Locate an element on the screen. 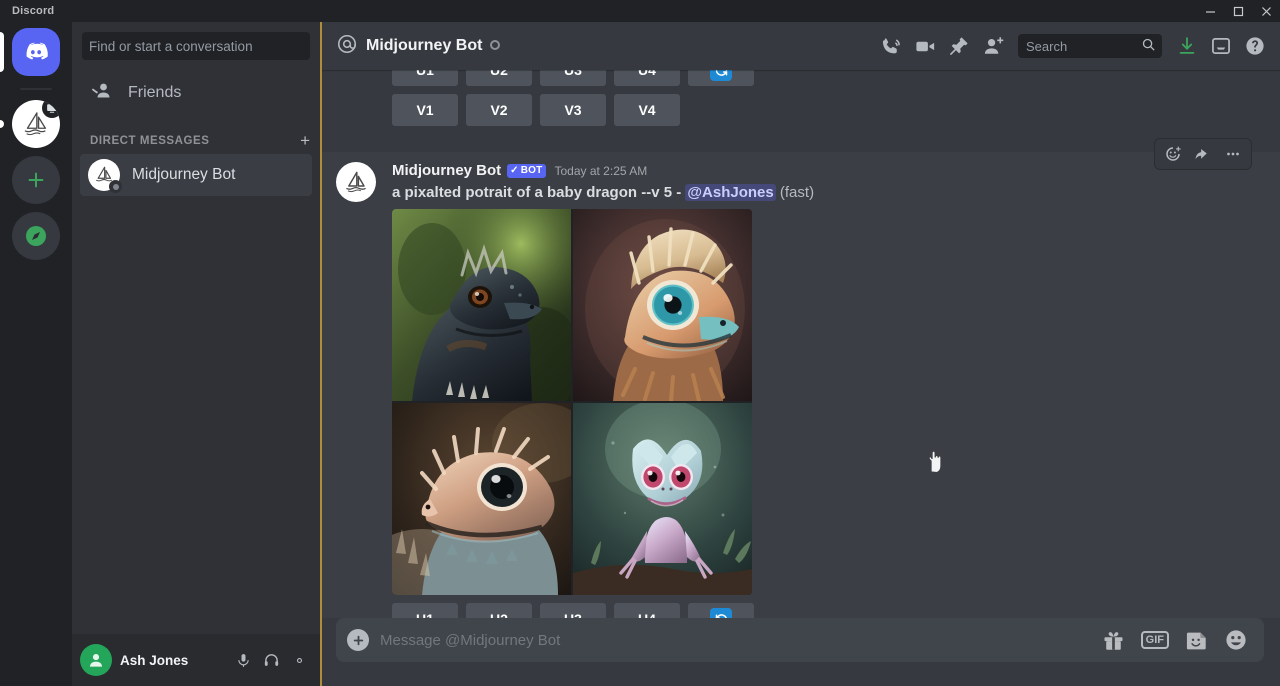 The image size is (1280, 686). app-brand-label: Discord is located at coordinates (33, 11).